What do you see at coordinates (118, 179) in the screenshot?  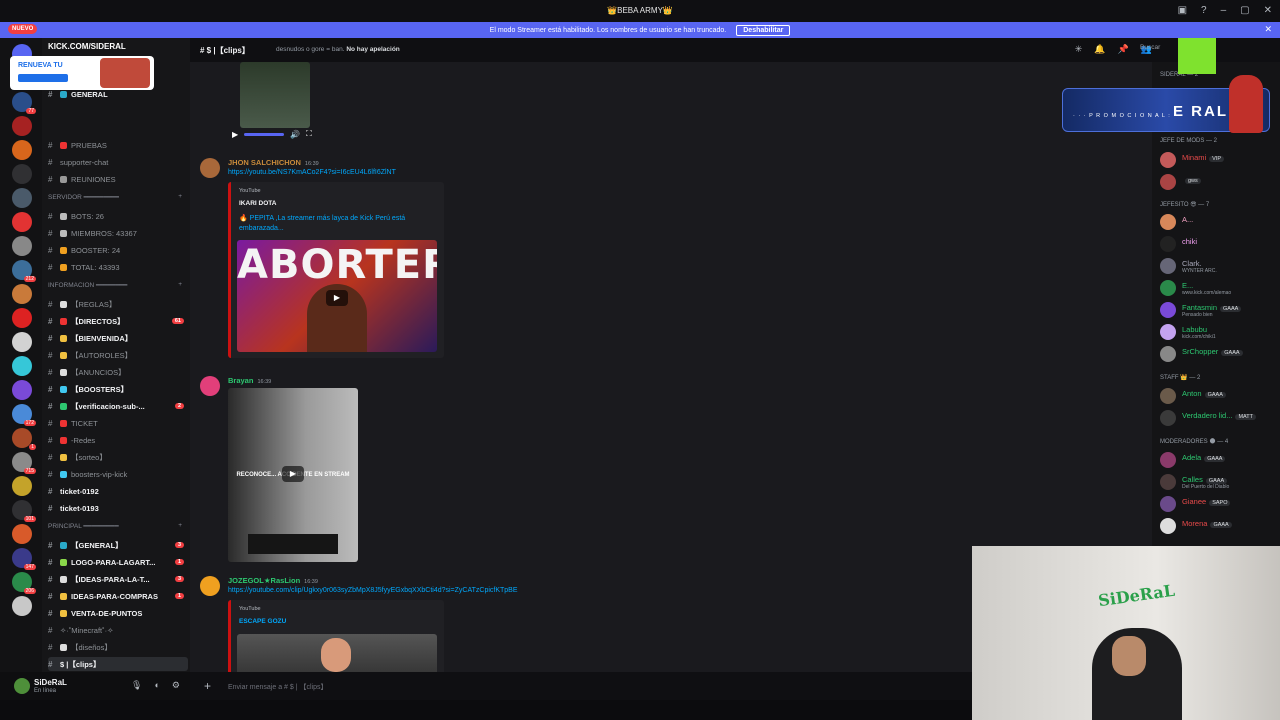 I see `channel-item: # REUNIONES` at bounding box center [118, 179].